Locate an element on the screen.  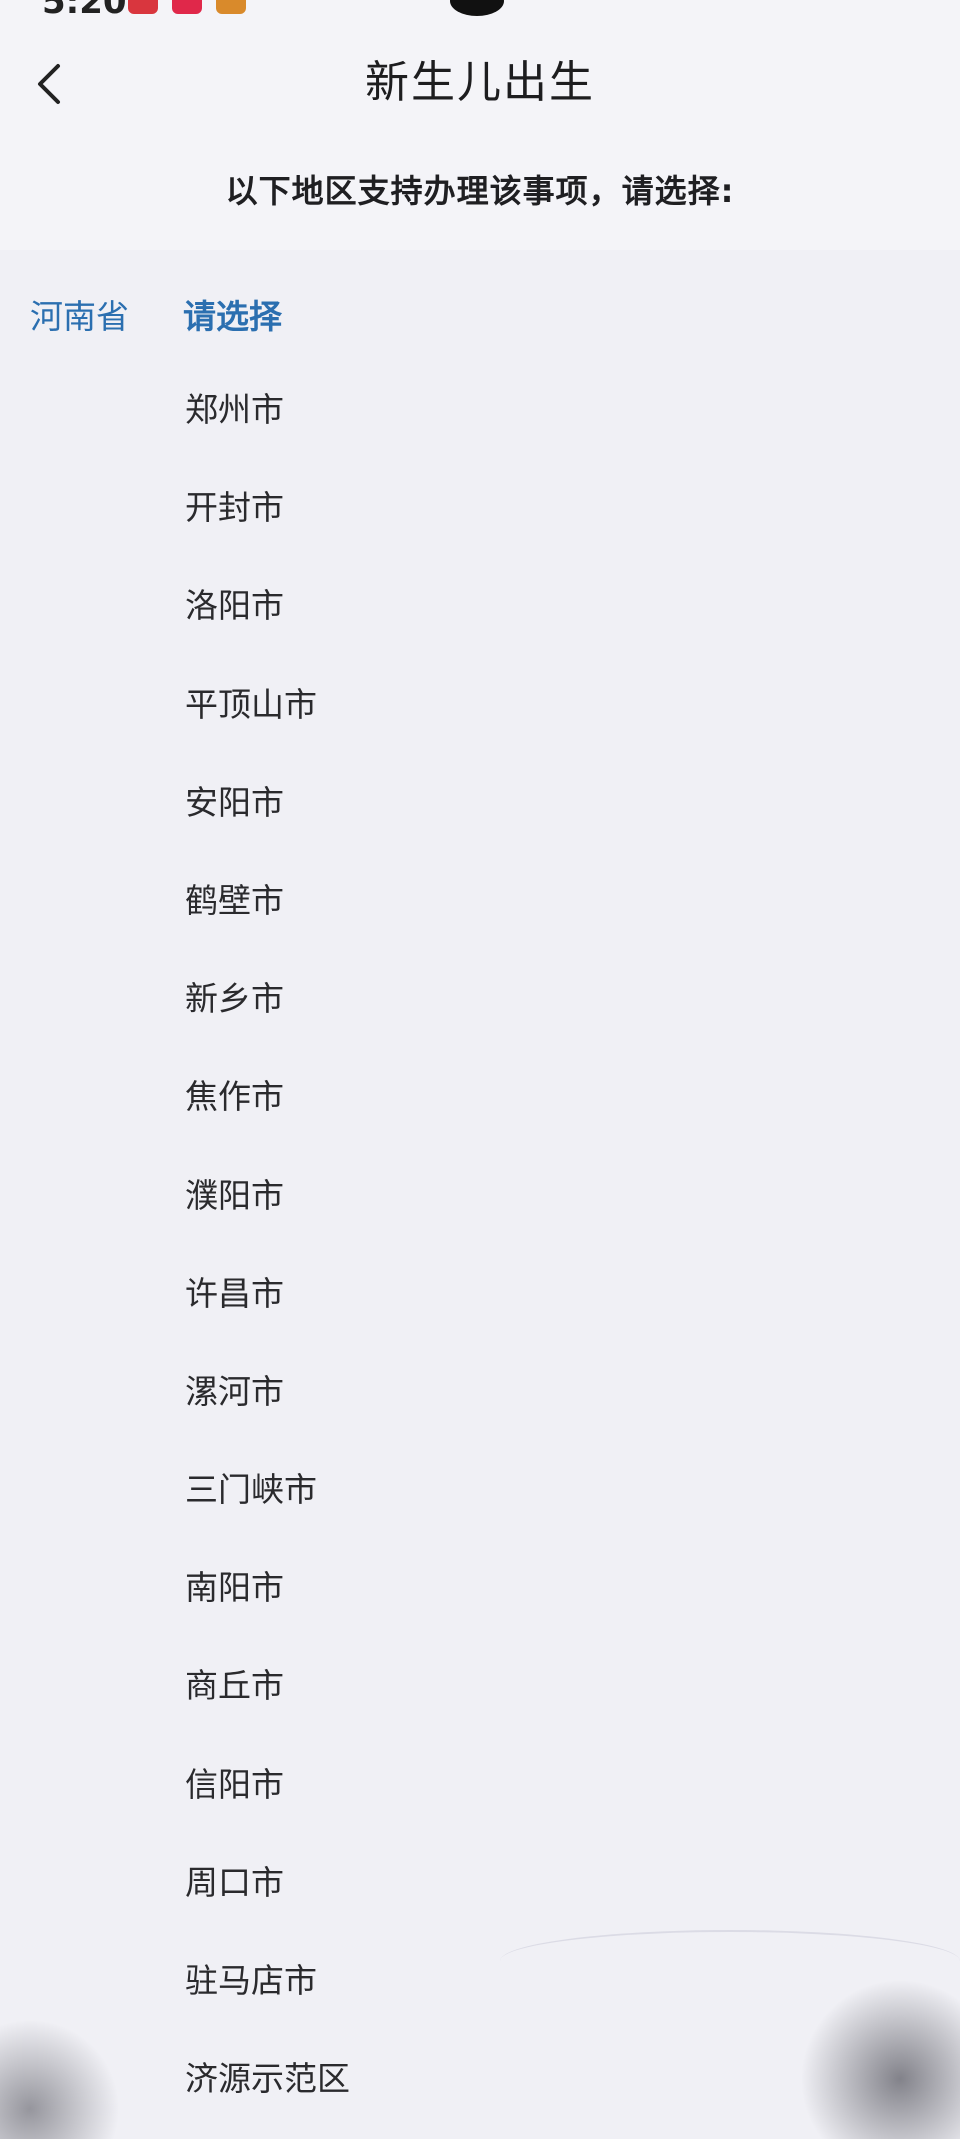
city-item: 周口市 is located at coordinates (267, 1912).